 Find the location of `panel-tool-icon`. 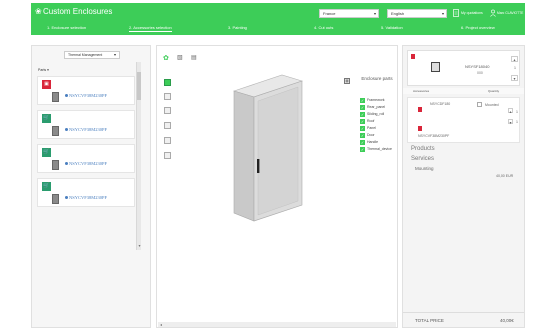

panel-tool-icon is located at coordinates (167, 96).